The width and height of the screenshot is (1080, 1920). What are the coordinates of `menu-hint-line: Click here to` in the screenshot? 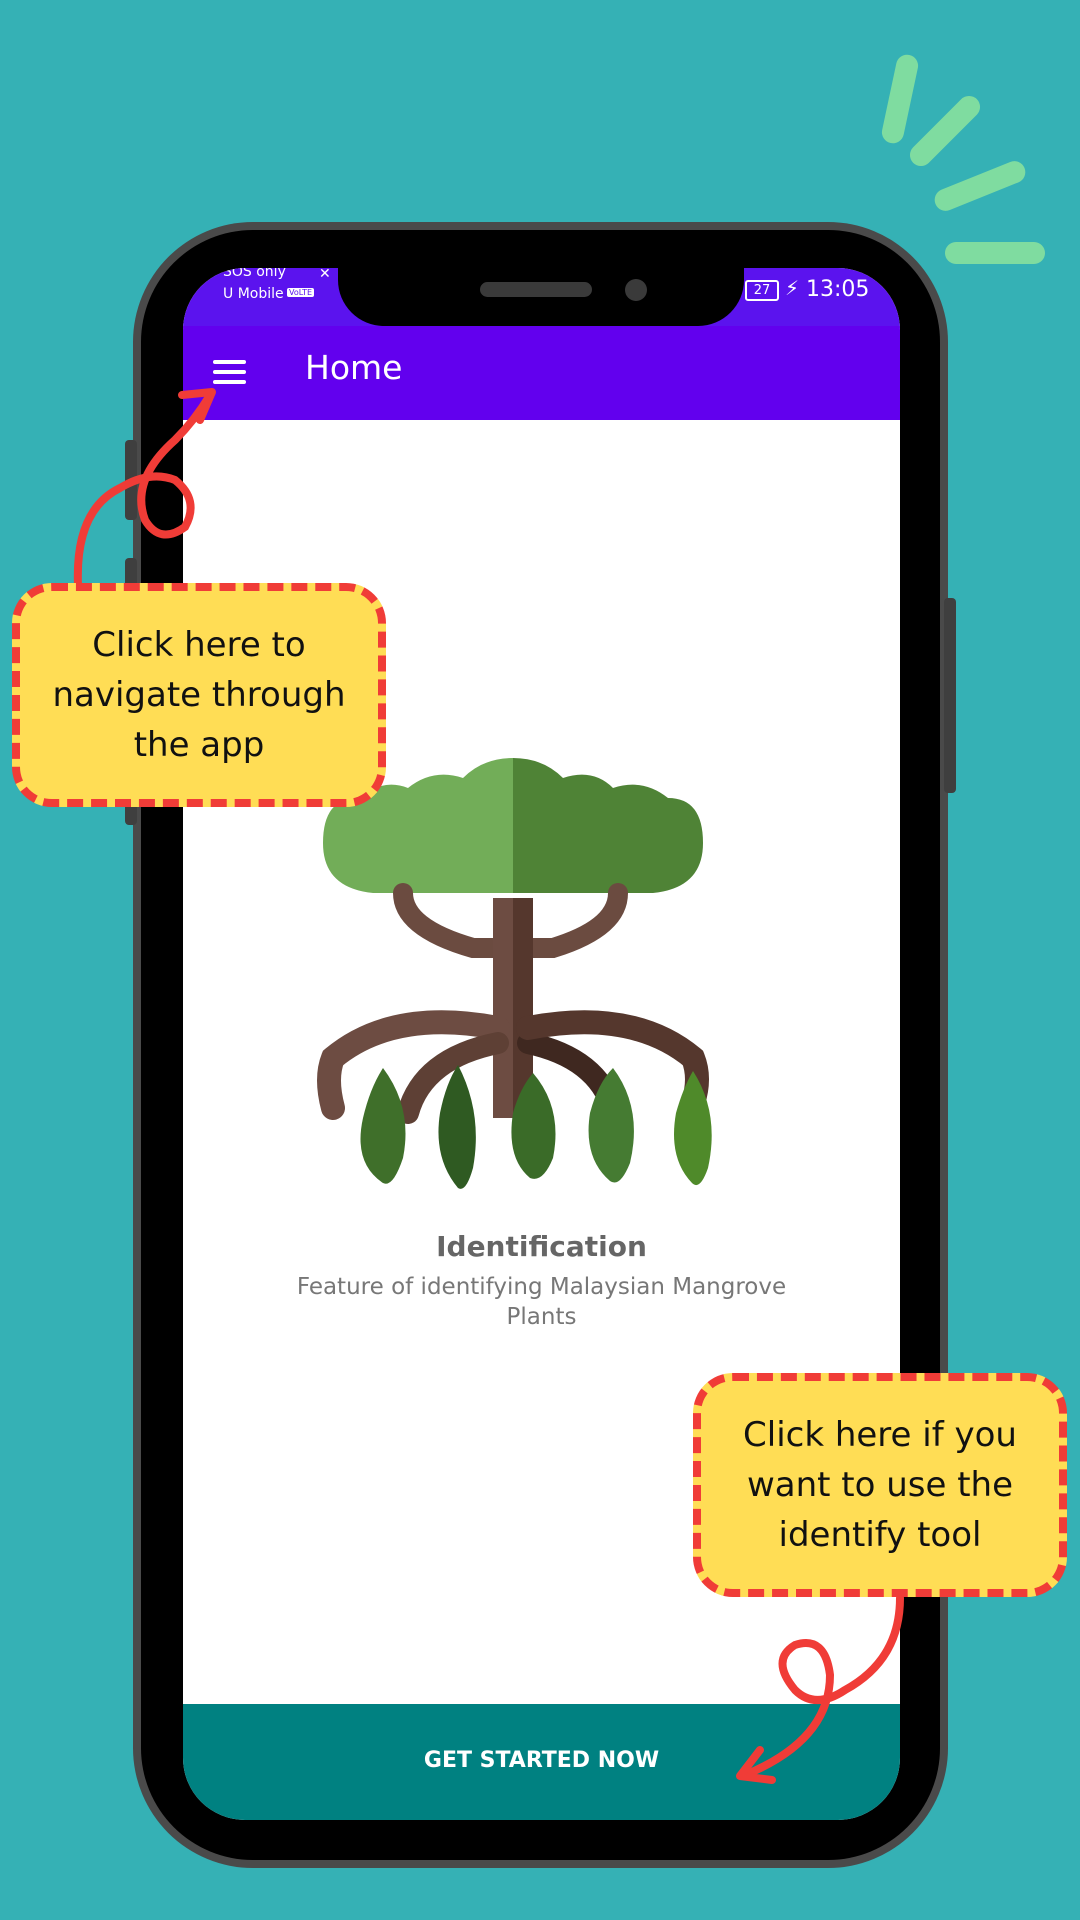 It's located at (199, 645).